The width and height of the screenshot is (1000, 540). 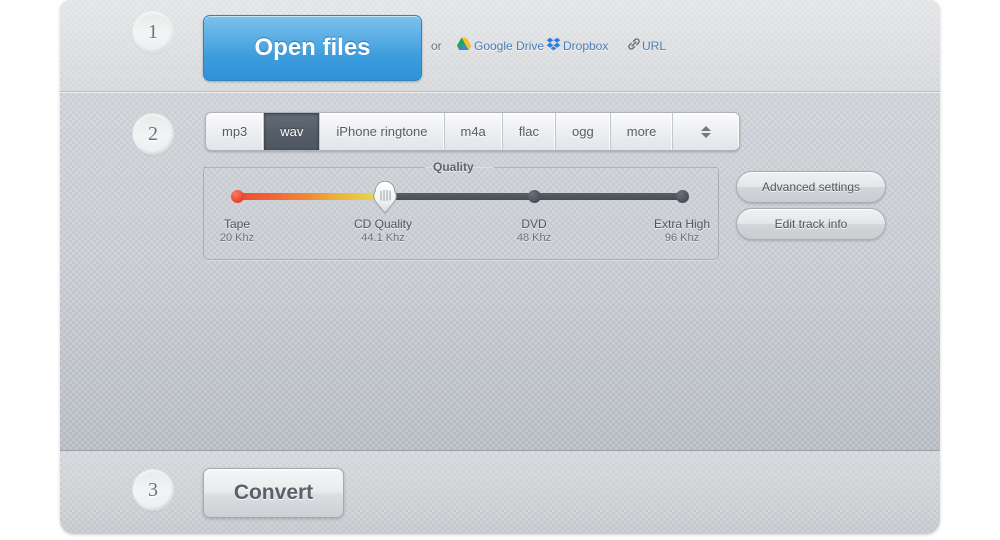 What do you see at coordinates (311, 196) in the screenshot?
I see `quality-slider-fill` at bounding box center [311, 196].